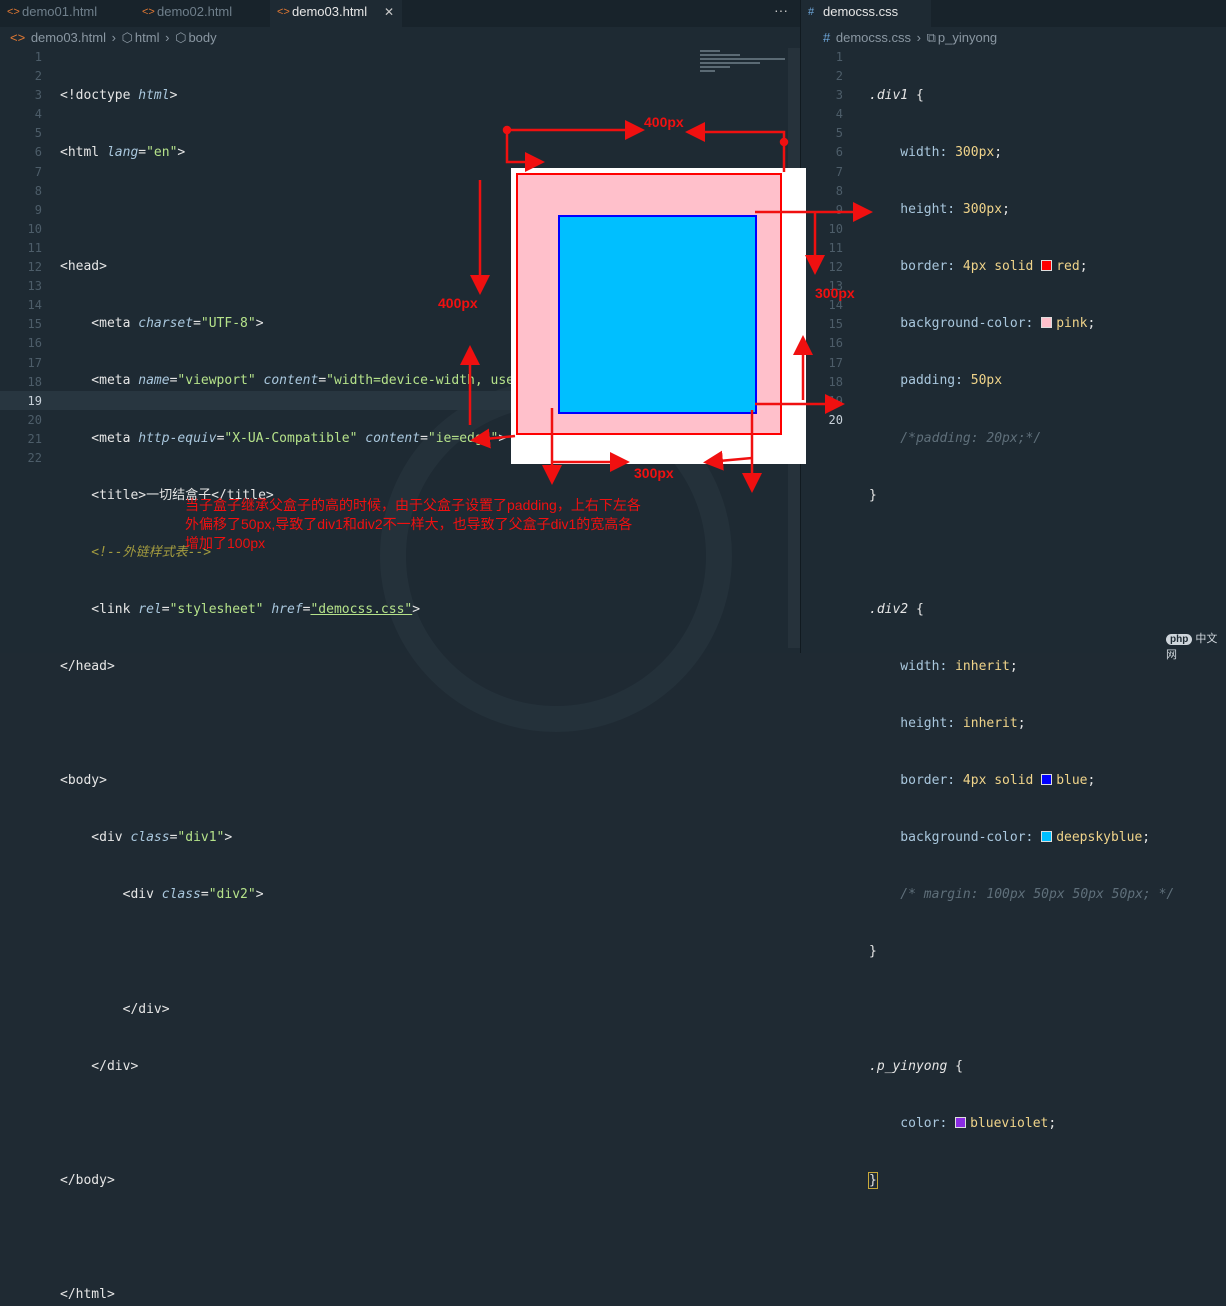 This screenshot has height=1306, width=1226. I want to click on annotation-top-400: 400px, so click(664, 122).